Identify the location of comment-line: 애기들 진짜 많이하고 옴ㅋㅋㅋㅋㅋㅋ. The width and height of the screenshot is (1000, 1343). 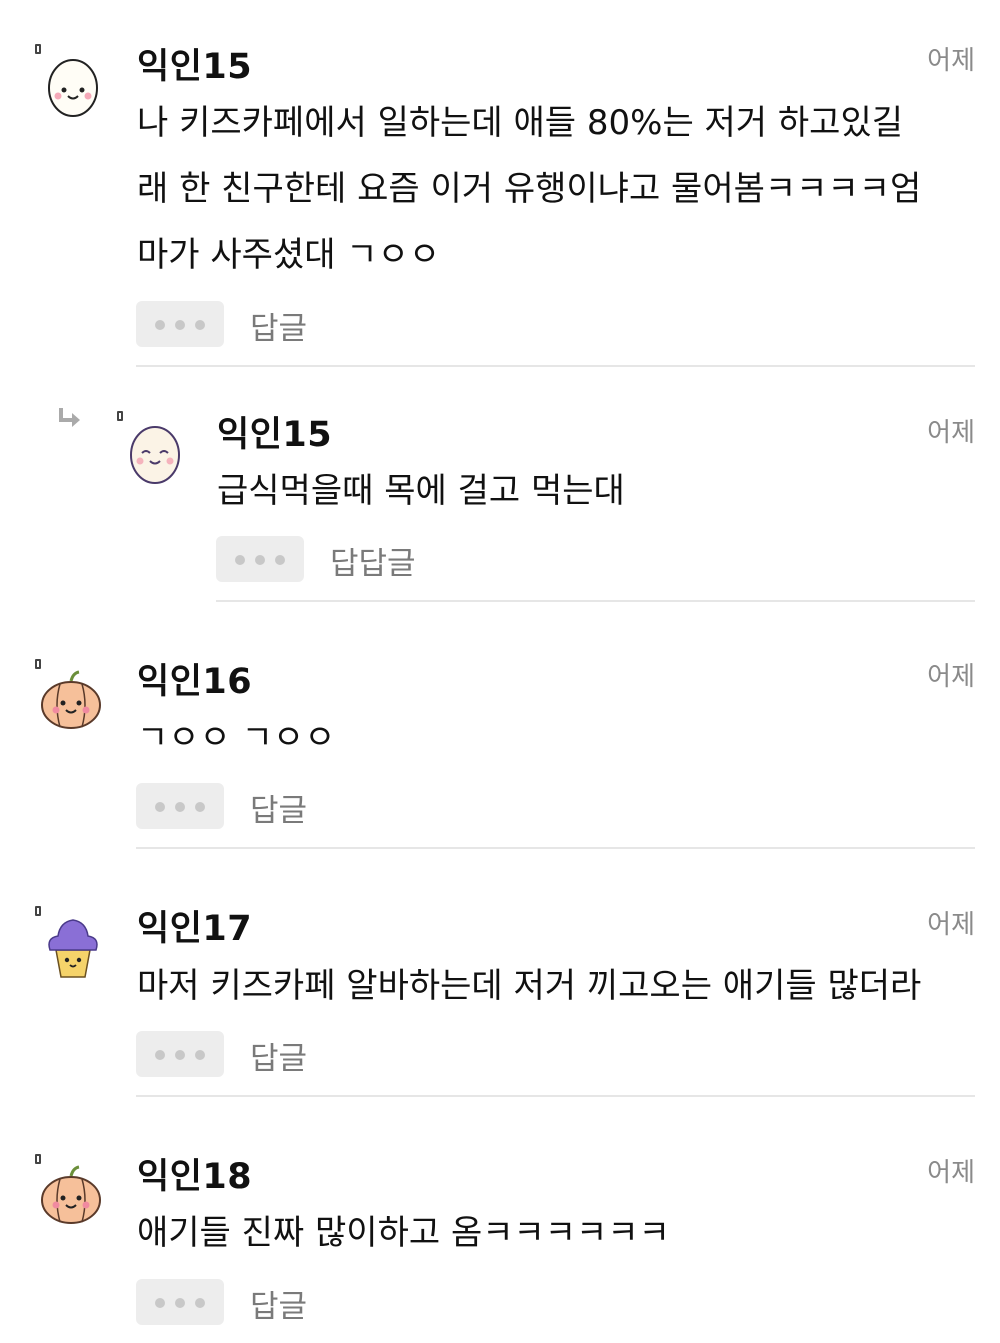
(403, 1233).